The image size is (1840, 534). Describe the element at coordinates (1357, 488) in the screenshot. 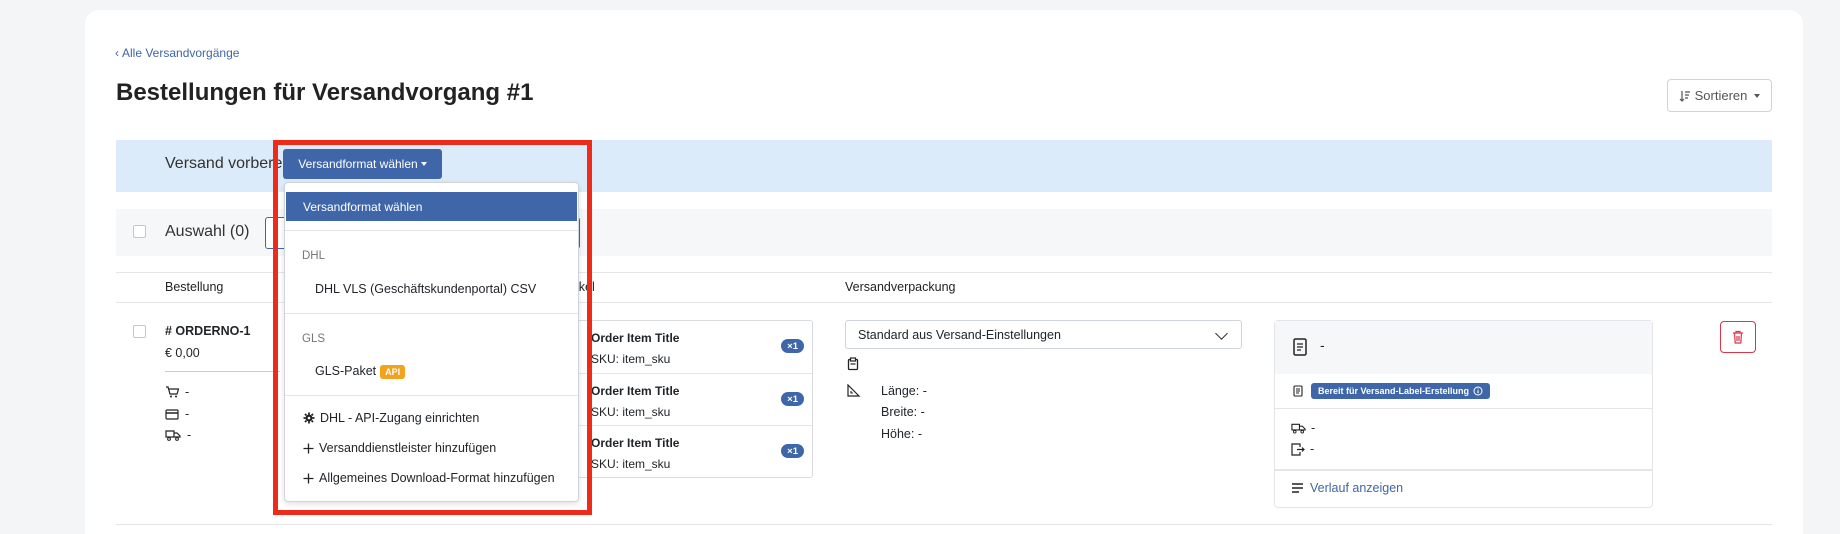

I see `show-history-label: Verlauf anzeigen` at that location.